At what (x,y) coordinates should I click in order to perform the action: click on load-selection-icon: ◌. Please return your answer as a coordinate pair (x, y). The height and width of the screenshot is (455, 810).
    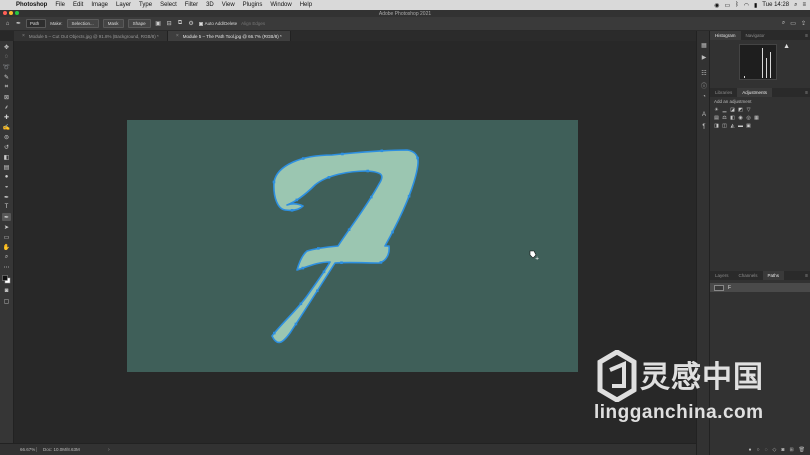
    Looking at the image, I should click on (766, 450).